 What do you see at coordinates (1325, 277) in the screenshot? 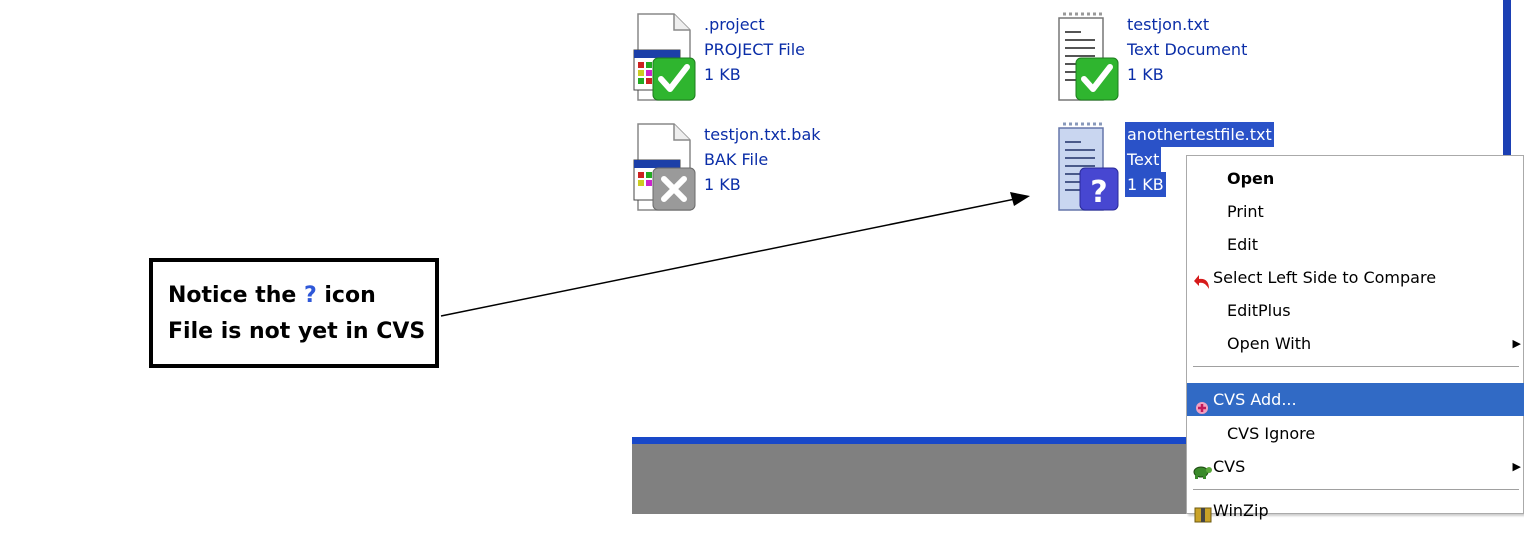
I see `menu-item-label: Select Left Side to Compare` at bounding box center [1325, 277].